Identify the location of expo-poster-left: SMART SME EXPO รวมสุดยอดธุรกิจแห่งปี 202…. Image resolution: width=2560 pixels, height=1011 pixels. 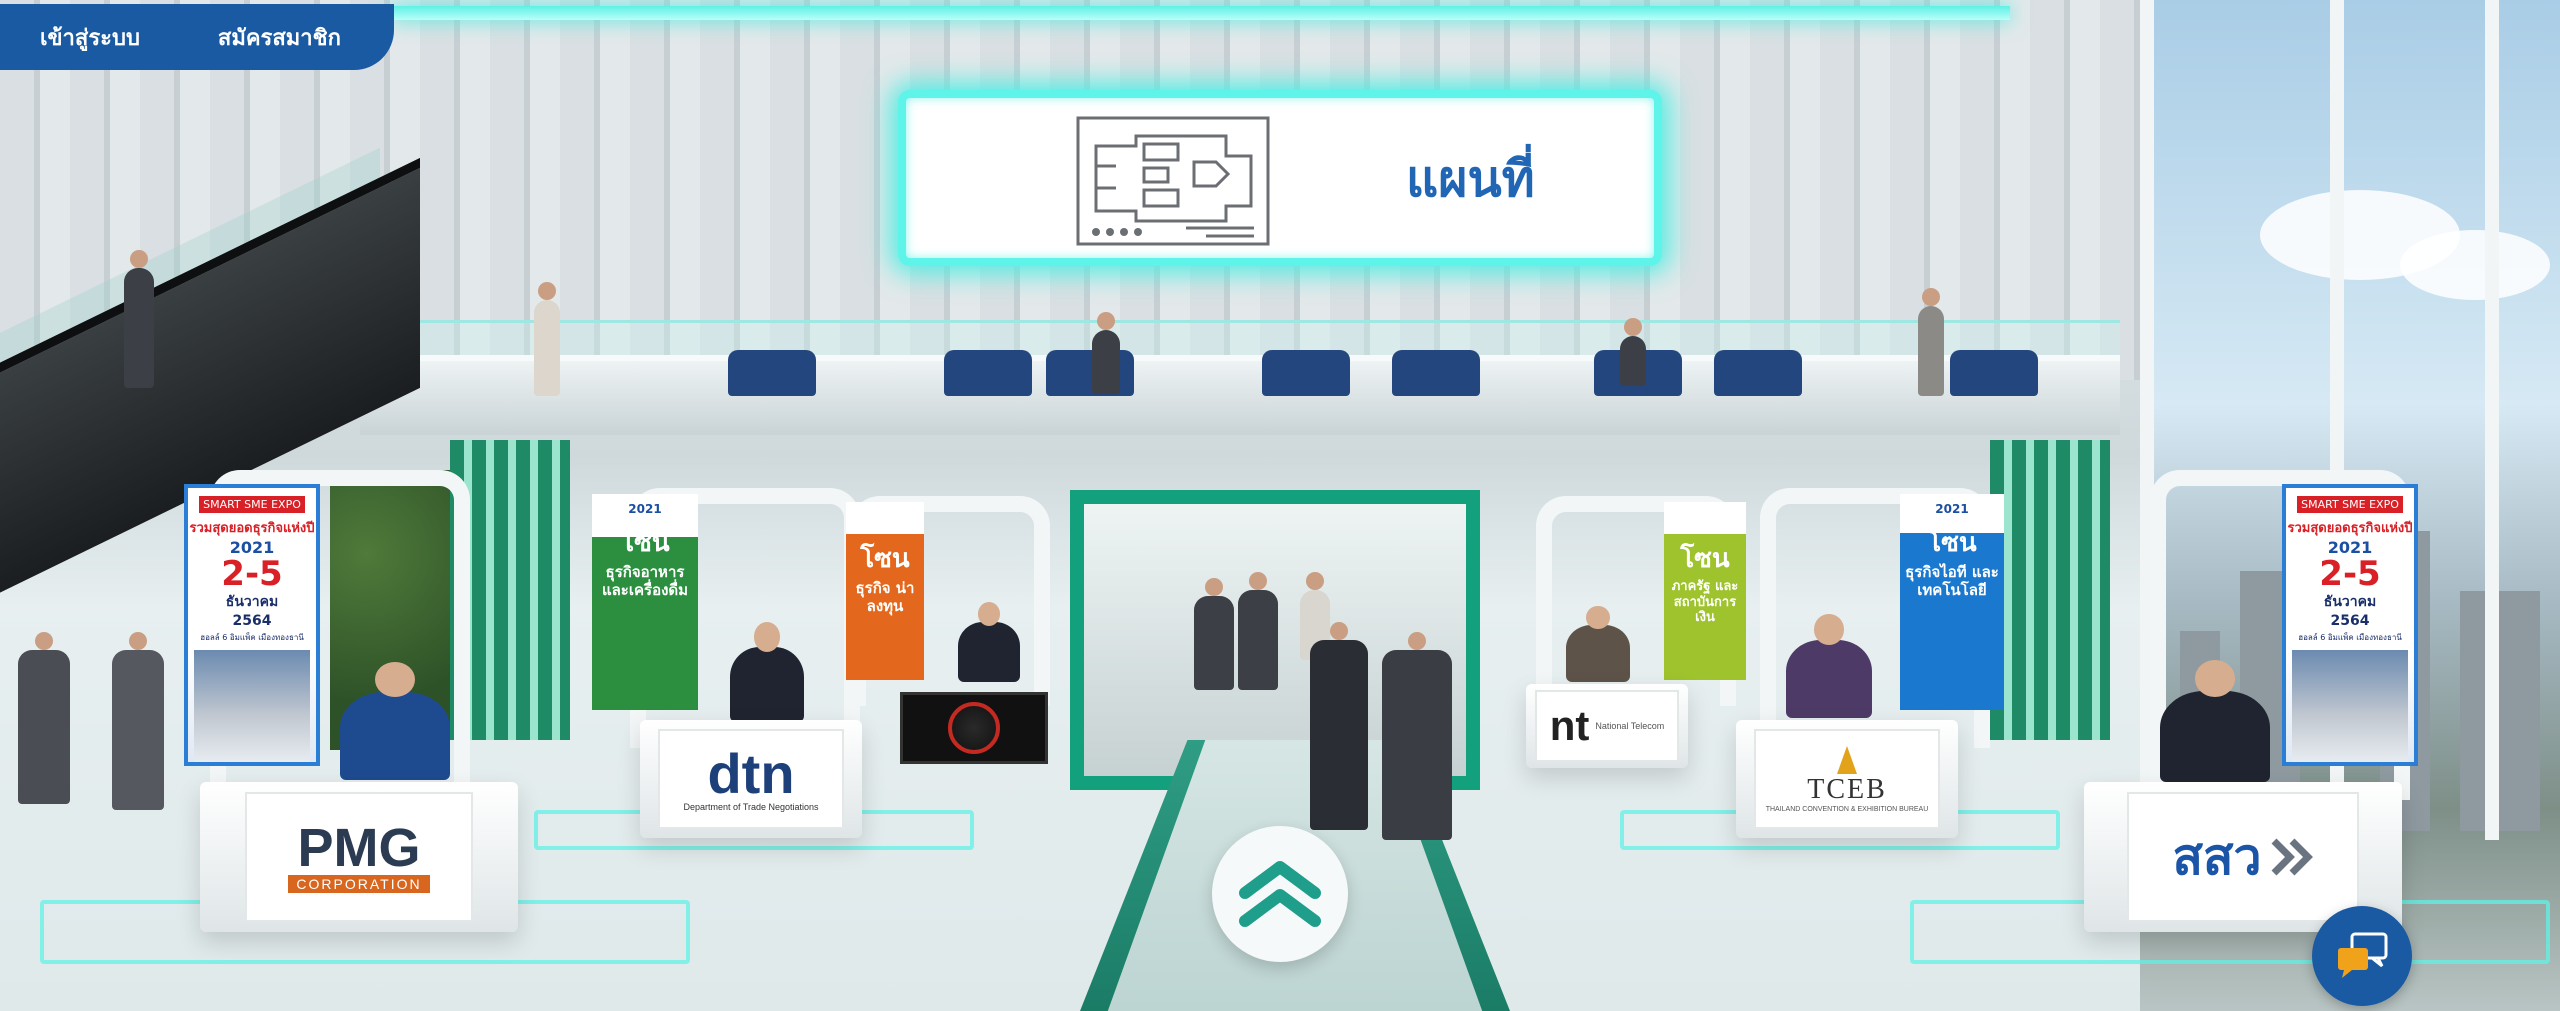
(252, 625).